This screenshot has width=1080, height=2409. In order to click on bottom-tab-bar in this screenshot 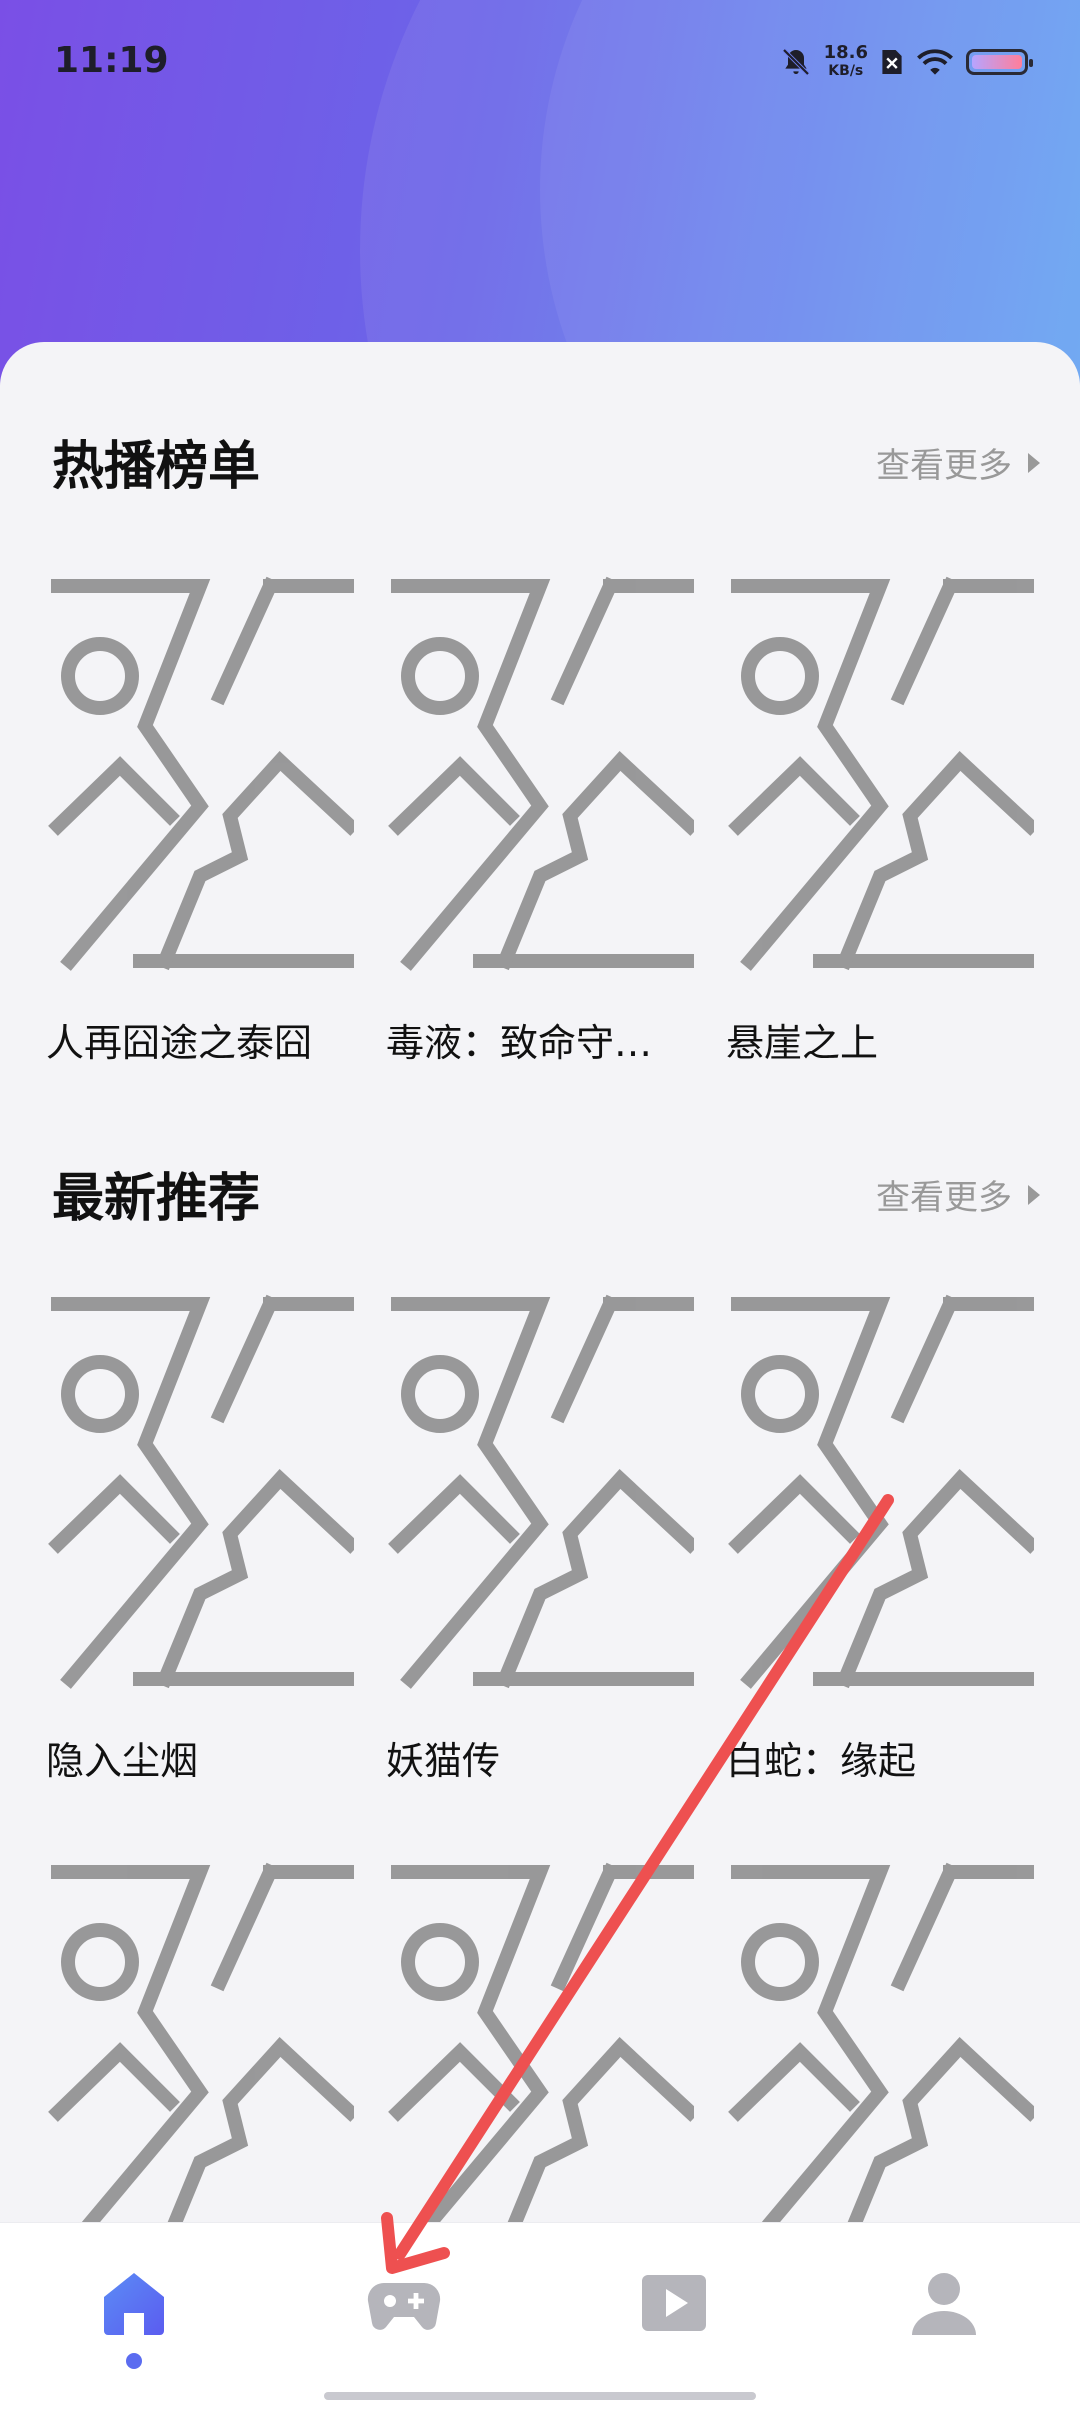, I will do `click(540, 2315)`.